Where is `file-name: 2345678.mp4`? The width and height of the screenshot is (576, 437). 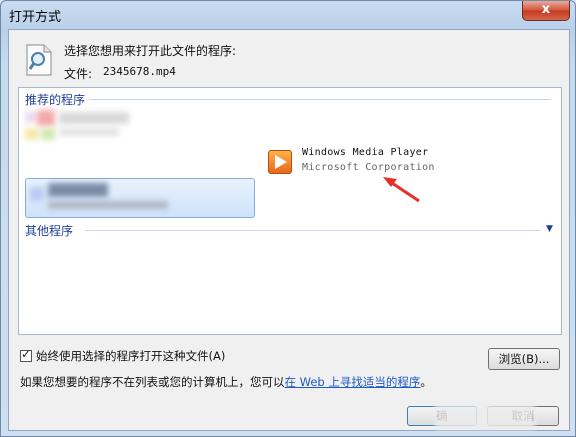 file-name: 2345678.mp4 is located at coordinates (139, 71).